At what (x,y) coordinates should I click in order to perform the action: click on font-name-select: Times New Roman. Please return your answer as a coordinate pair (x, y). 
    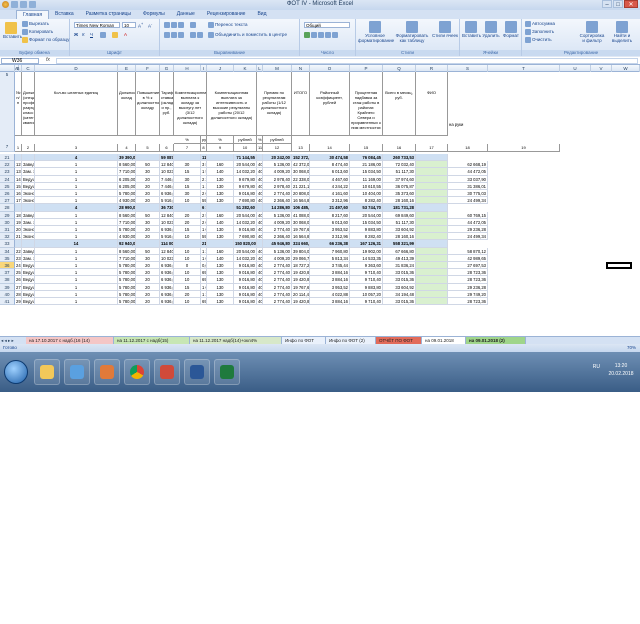
    Looking at the image, I should click on (97, 25).